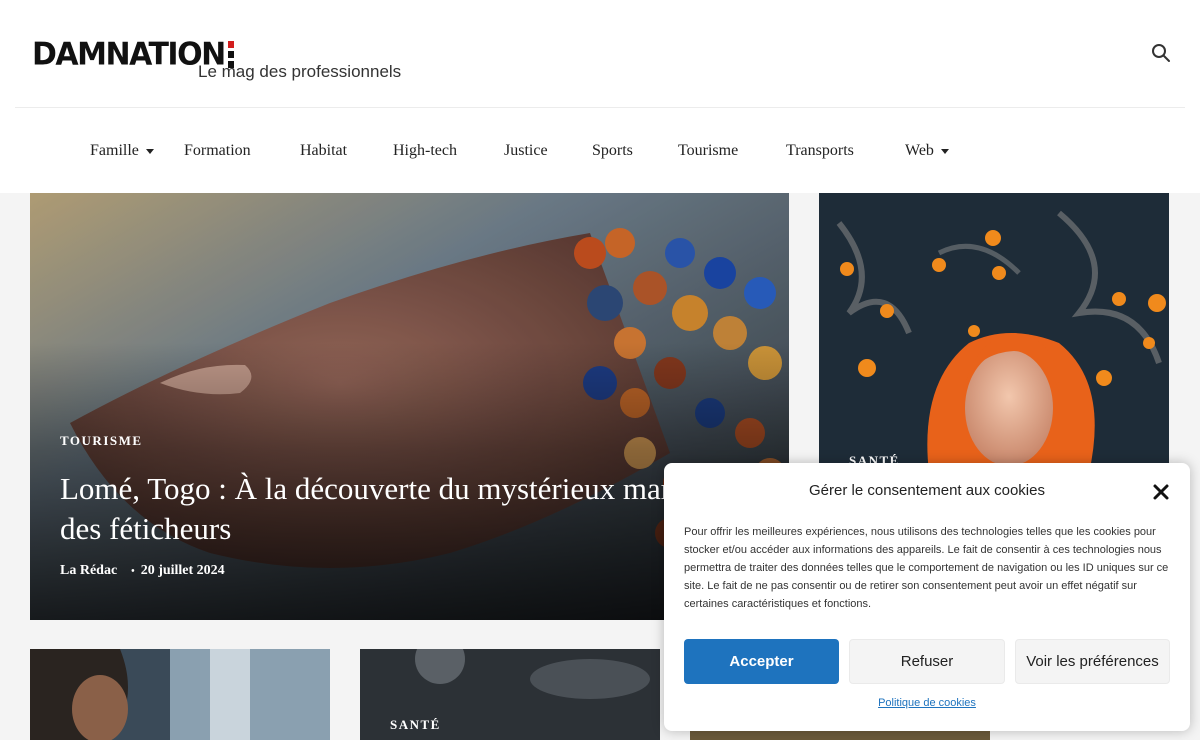 This screenshot has height=740, width=1200. I want to click on nav-item-formation: Formation, so click(217, 151).